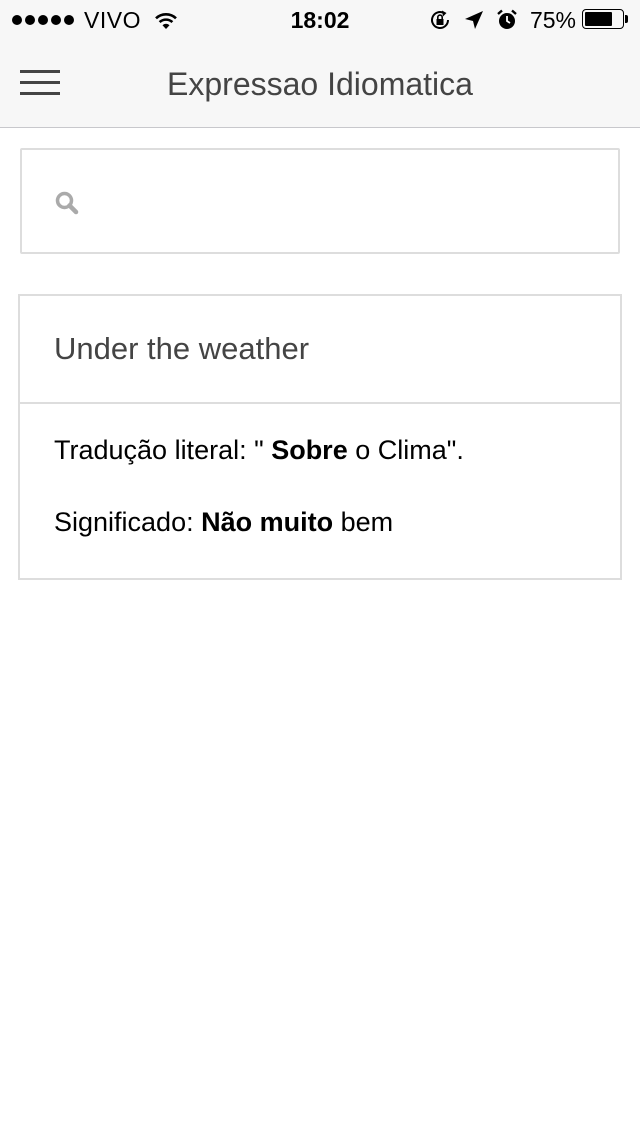 This screenshot has width=640, height=1136. I want to click on status-bar: VIVO 18:02 75%, so click(320, 20).